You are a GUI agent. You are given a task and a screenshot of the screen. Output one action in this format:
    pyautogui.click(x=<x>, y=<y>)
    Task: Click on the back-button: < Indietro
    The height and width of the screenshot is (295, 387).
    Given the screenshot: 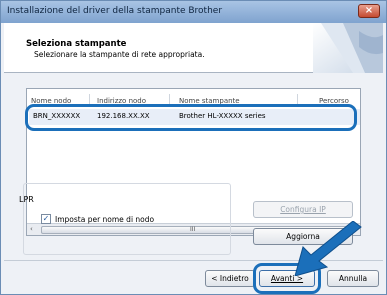 What is the action you would take?
    pyautogui.click(x=230, y=278)
    